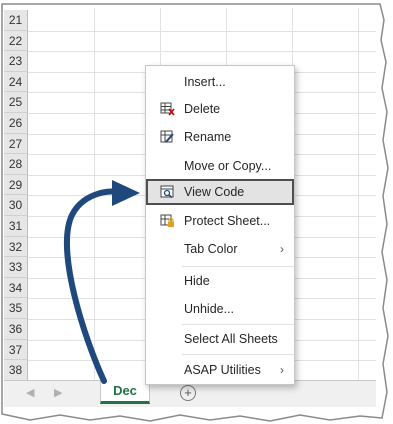 The height and width of the screenshot is (424, 393). Describe the element at coordinates (214, 192) in the screenshot. I see `menu-item-label: View Code` at that location.